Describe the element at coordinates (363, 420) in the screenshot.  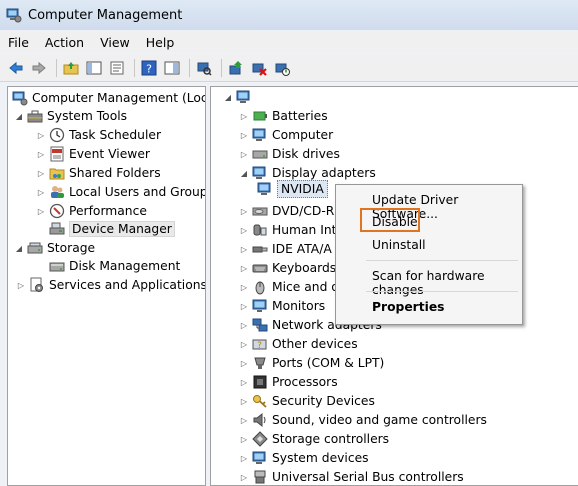
I see `device-category-sound-video: ▷ Sound, video and game controllers` at that location.